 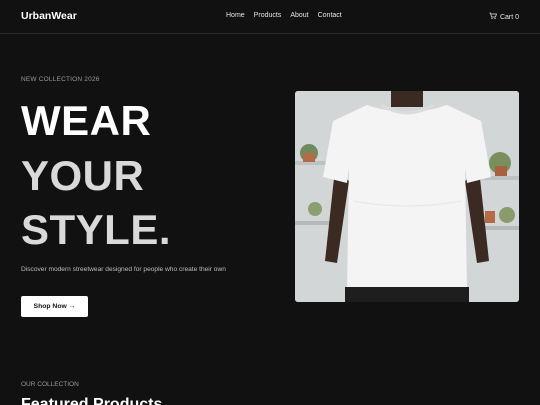 What do you see at coordinates (96, 229) in the screenshot?
I see `hero-headline-line-3: STYLE.` at bounding box center [96, 229].